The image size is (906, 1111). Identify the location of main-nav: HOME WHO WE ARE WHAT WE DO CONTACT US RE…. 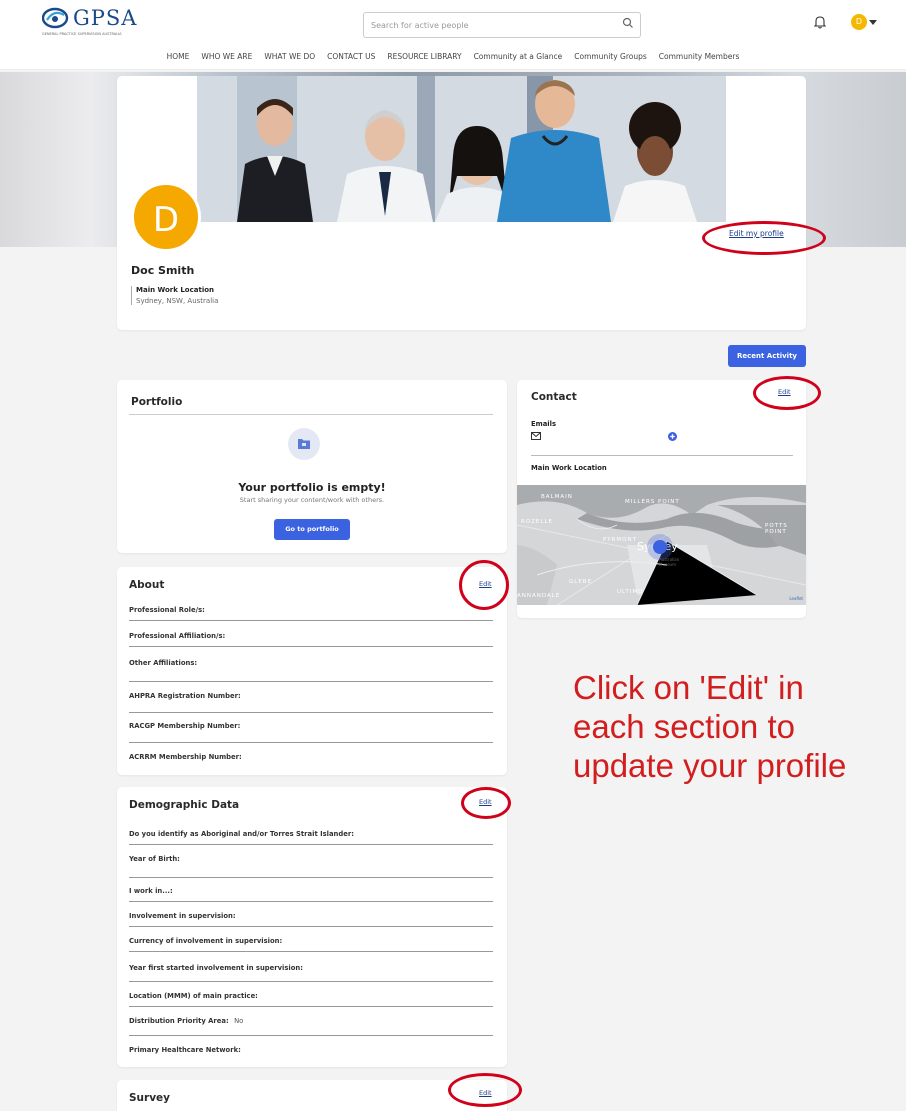
(453, 57).